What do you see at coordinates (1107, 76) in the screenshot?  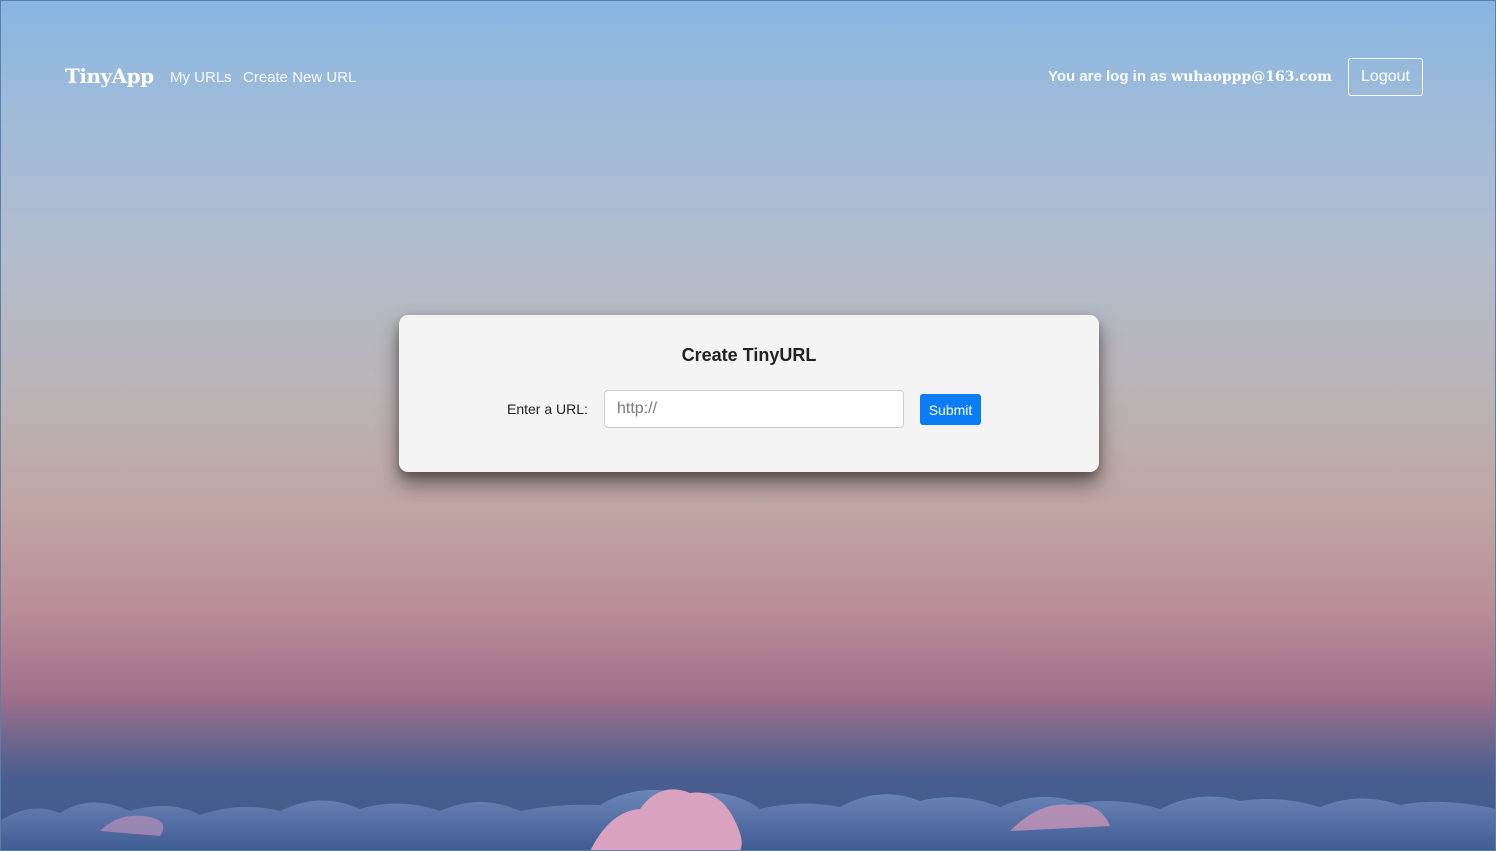 I see `login-prefix: You are log in as` at bounding box center [1107, 76].